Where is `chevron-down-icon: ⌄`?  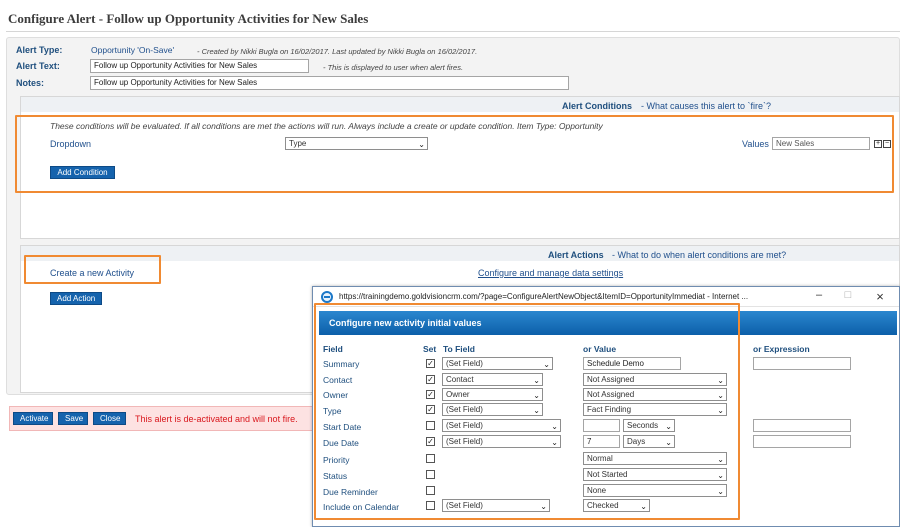 chevron-down-icon: ⌄ is located at coordinates (421, 144).